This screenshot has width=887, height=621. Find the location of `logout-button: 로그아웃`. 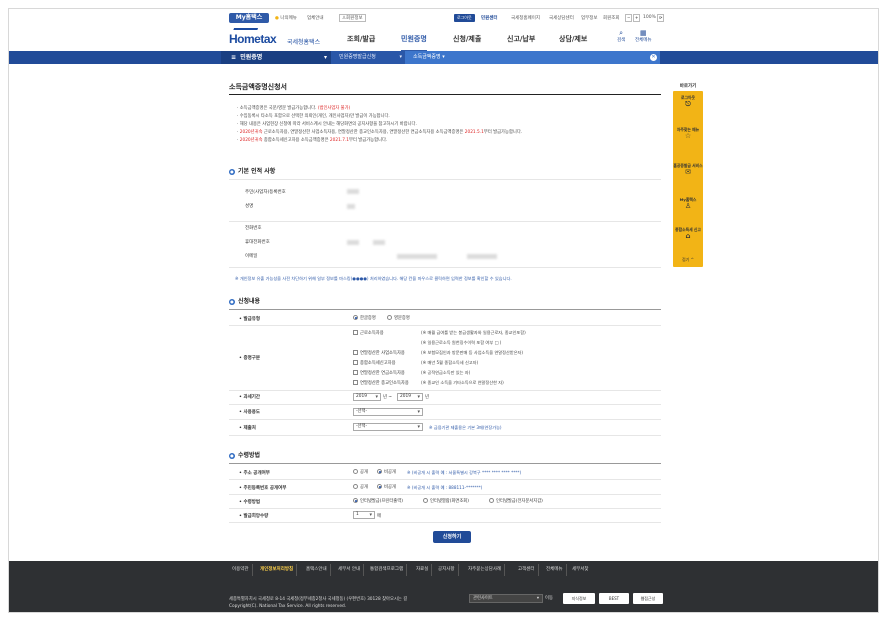

logout-button: 로그아웃 is located at coordinates (464, 18).